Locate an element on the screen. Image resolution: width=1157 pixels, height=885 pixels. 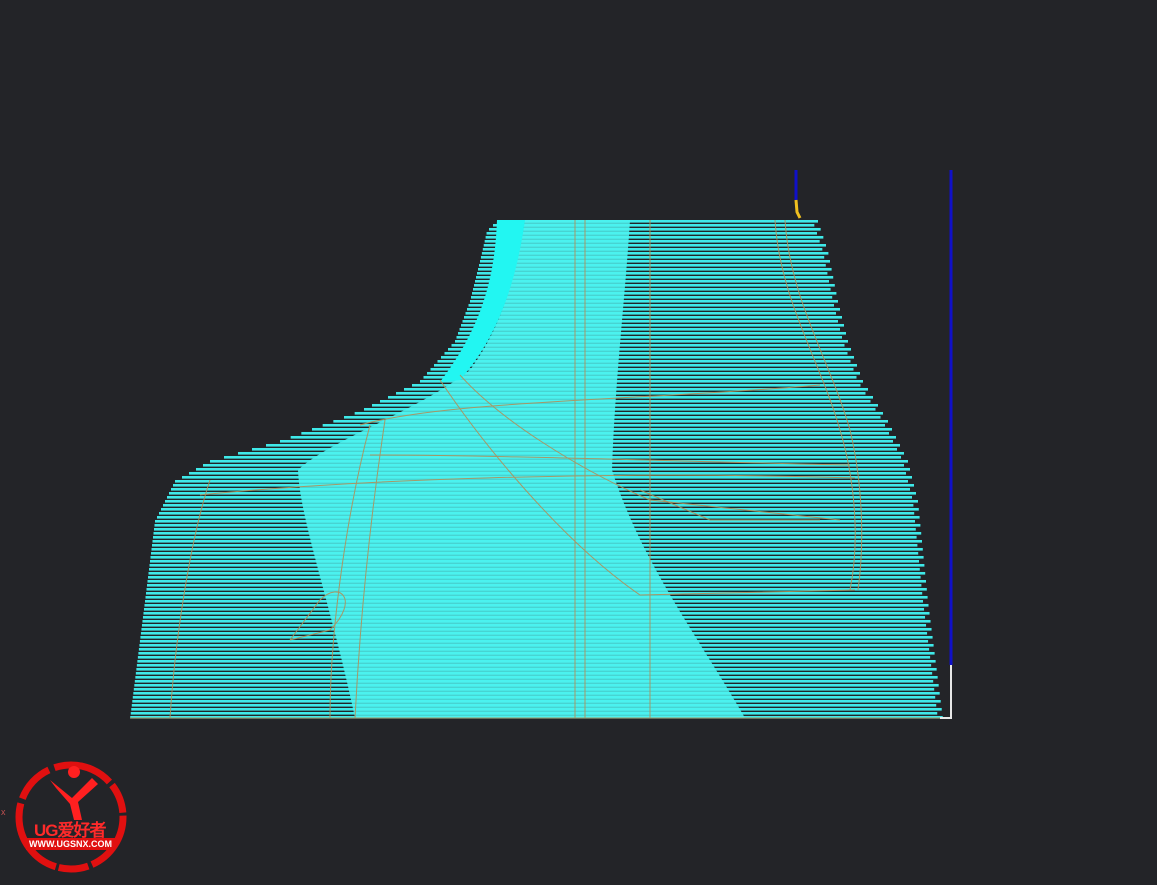
axis-label: x is located at coordinates (3, 812).